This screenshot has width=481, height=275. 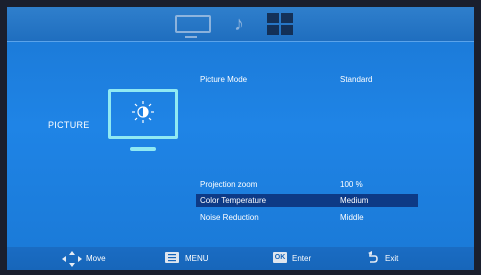 What do you see at coordinates (229, 184) in the screenshot?
I see `menu-item-label: Projection zoom` at bounding box center [229, 184].